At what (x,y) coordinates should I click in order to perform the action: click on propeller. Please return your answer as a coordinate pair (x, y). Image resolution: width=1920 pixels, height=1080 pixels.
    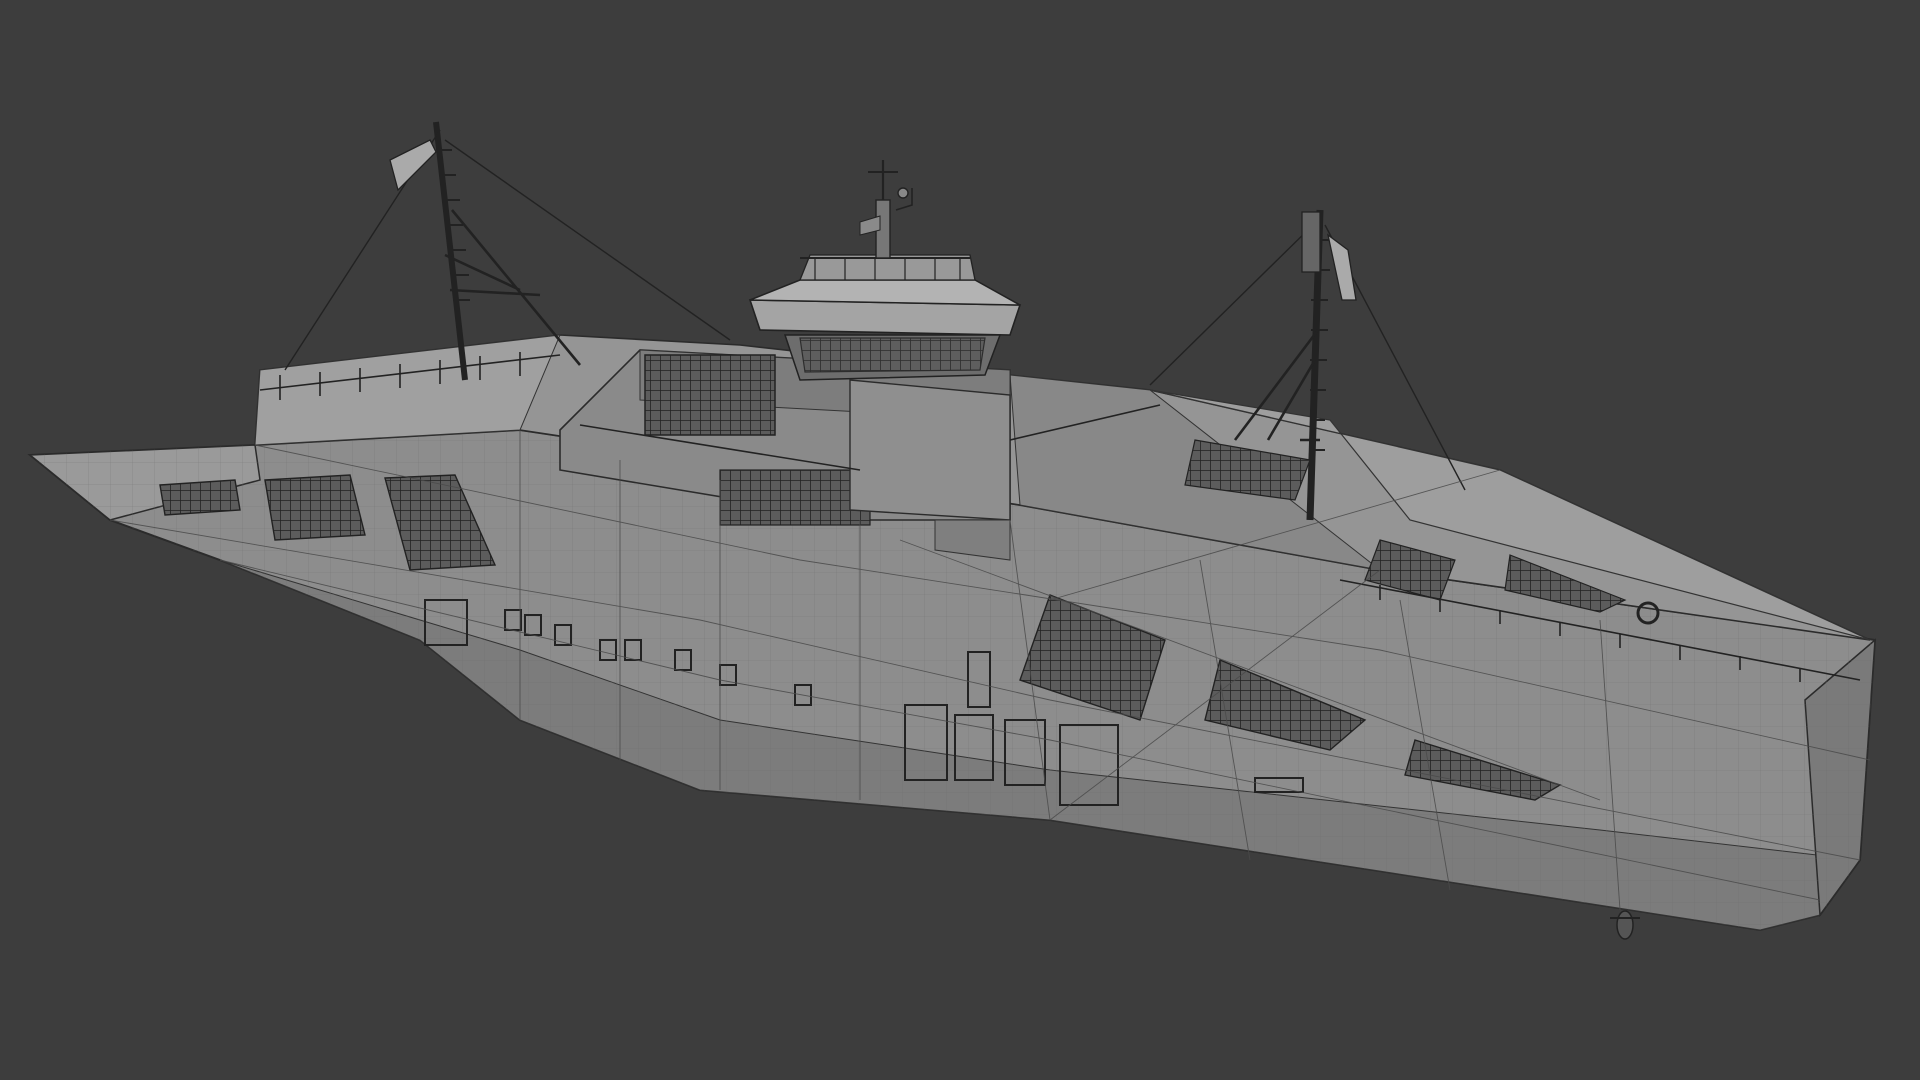
    Looking at the image, I should click on (1625, 925).